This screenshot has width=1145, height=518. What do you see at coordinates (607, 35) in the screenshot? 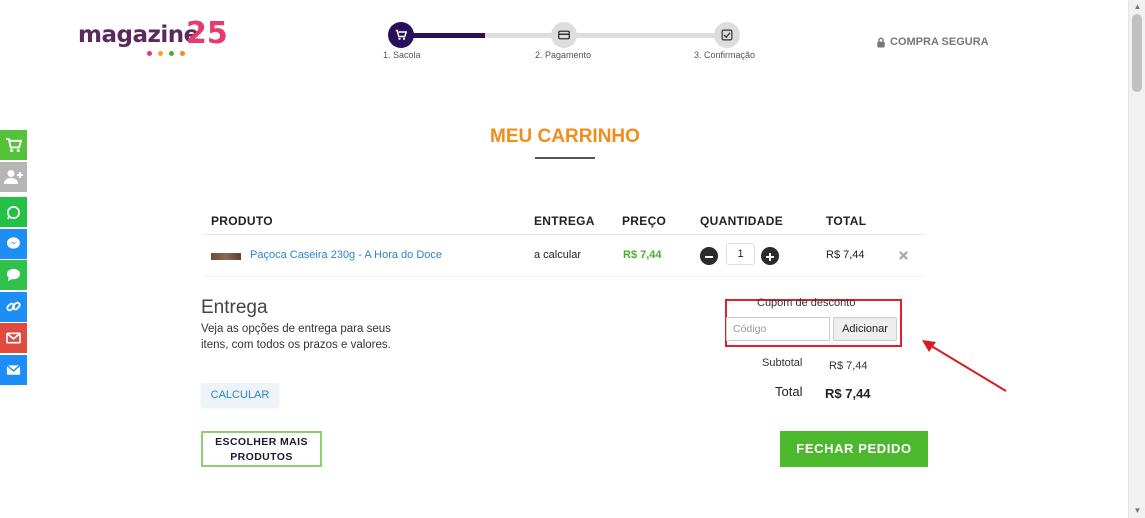
I see `progress-line-empty` at bounding box center [607, 35].